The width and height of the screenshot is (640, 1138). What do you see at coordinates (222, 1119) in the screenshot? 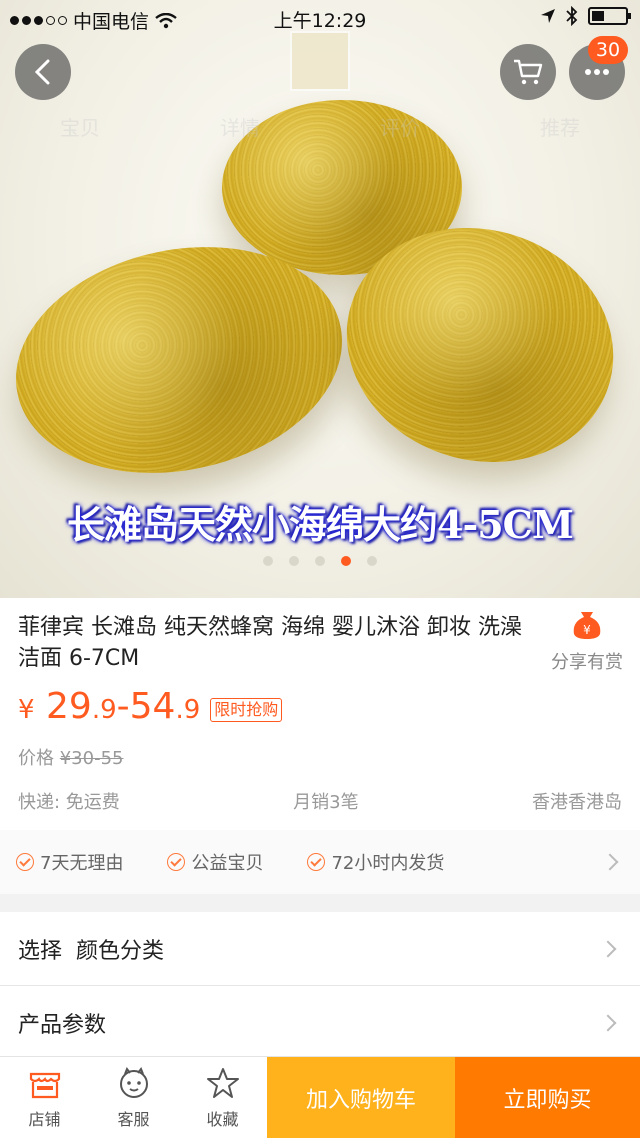
I see `favorite-label: 收藏` at bounding box center [222, 1119].